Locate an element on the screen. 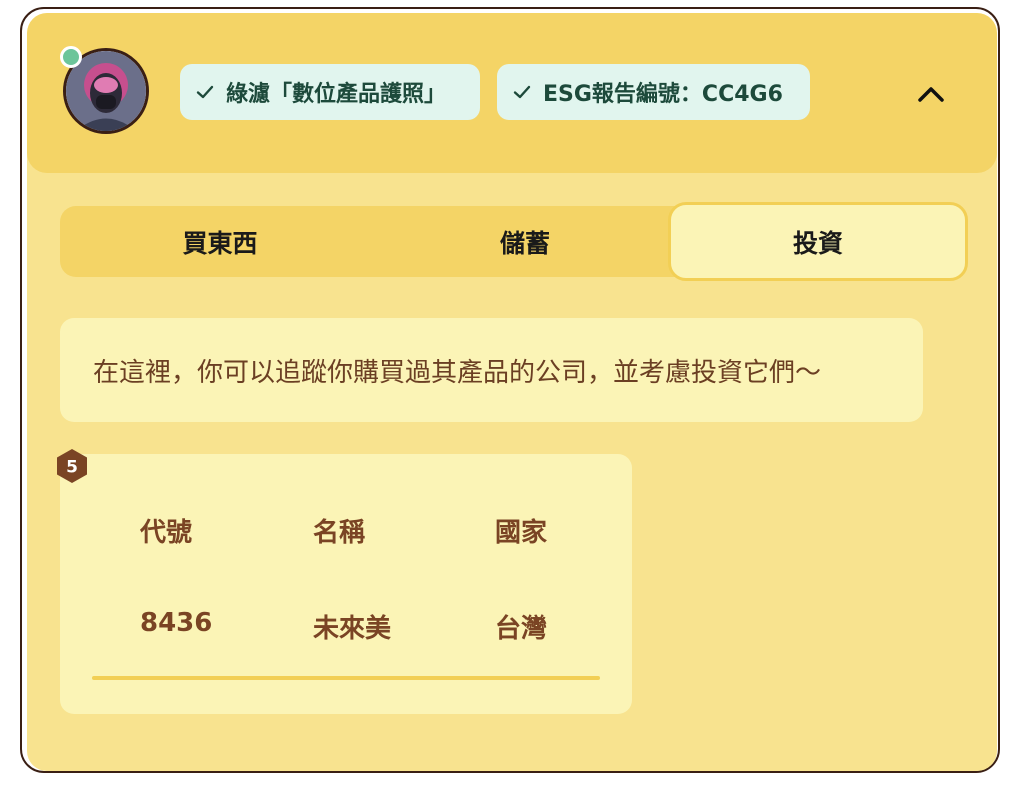 Image resolution: width=1022 pixels, height=800 pixels. info-text: 在這裡，你可以追蹤你購買過其產品的公司，並考慮投資它們～ is located at coordinates (457, 372).